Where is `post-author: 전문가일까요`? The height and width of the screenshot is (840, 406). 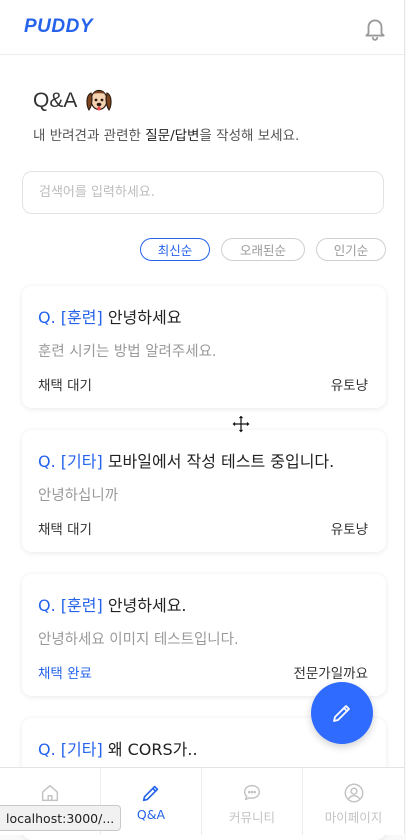 post-author: 전문가일까요 is located at coordinates (330, 674).